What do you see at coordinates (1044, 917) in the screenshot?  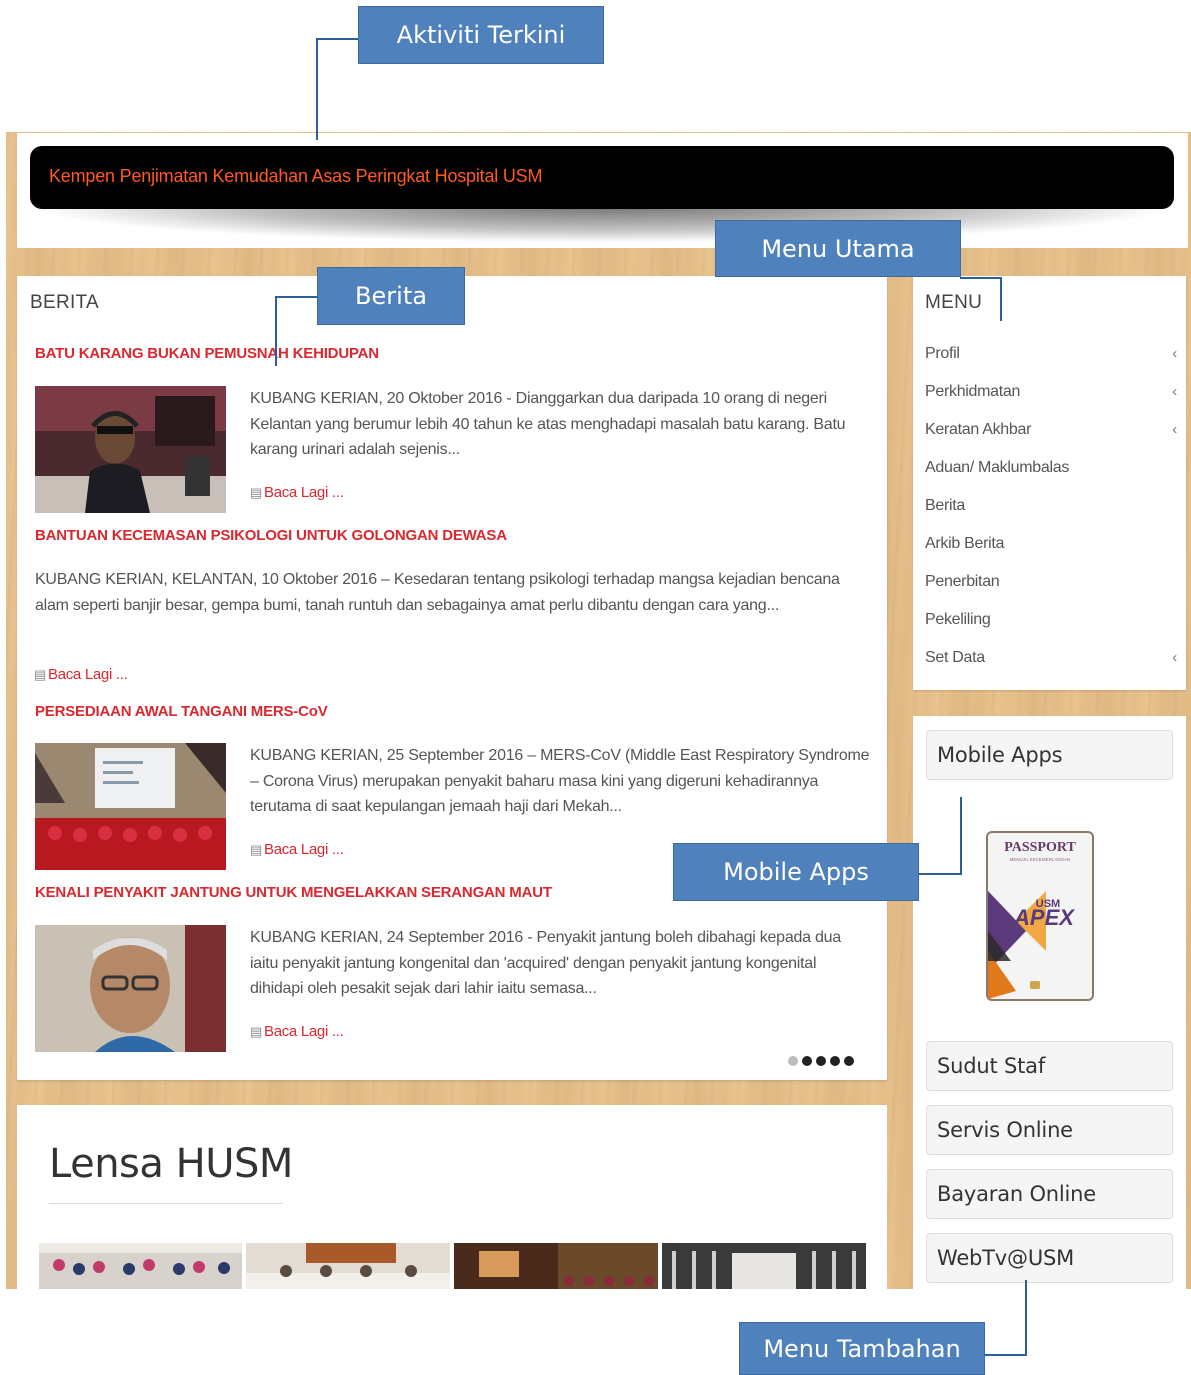 I see `passport-brand: APEX` at bounding box center [1044, 917].